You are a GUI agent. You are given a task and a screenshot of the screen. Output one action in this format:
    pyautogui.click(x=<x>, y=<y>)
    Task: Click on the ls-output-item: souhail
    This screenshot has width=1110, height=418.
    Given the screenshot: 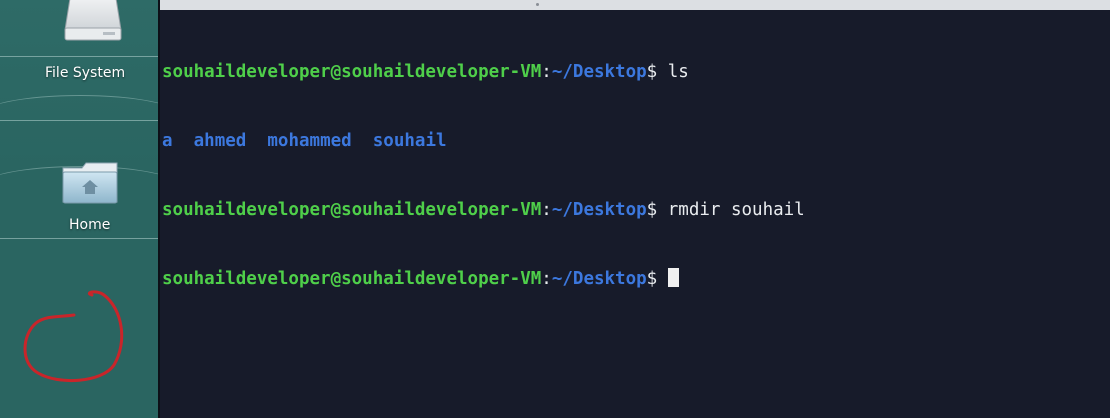 What is the action you would take?
    pyautogui.click(x=409, y=141)
    